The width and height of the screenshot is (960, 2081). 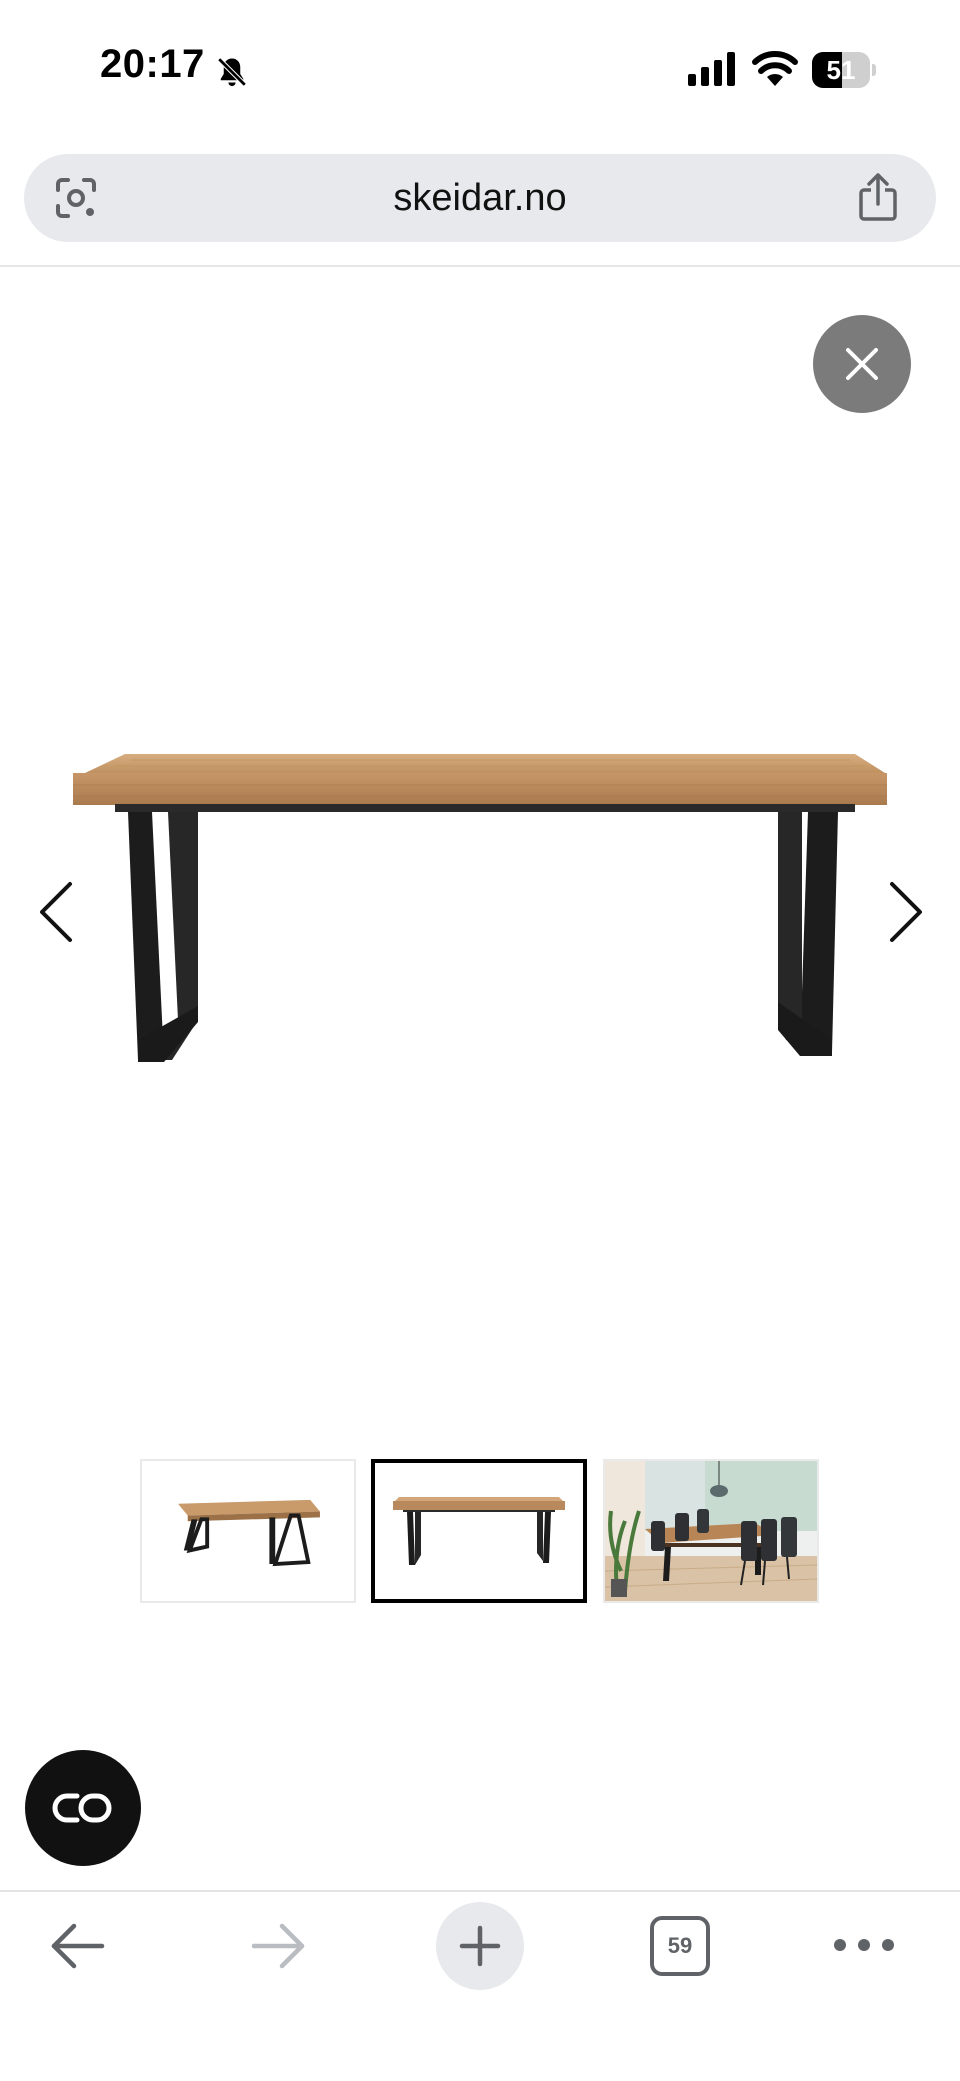 I want to click on tab-count: 59, so click(x=680, y=1945).